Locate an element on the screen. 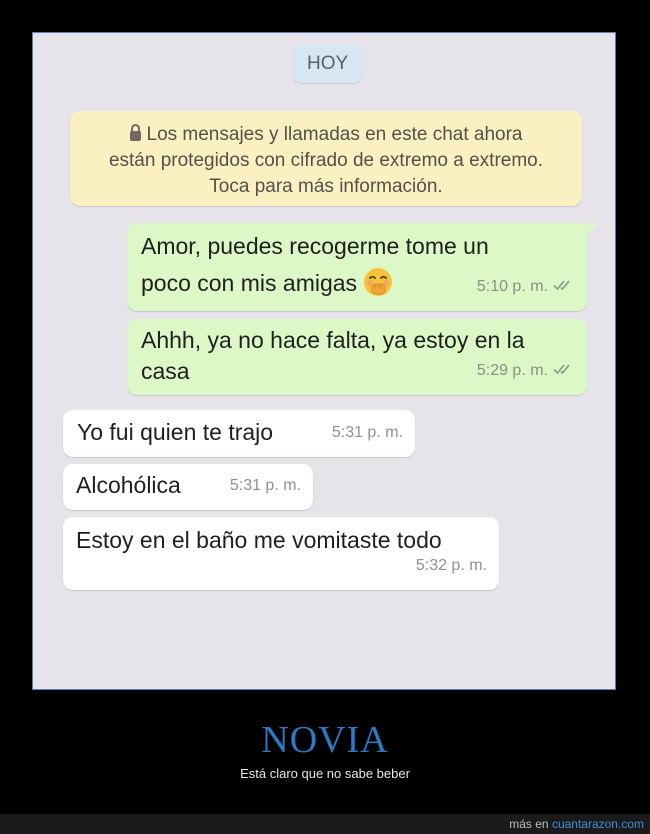 The height and width of the screenshot is (834, 650). message-meta: 5:29 p. m. is located at coordinates (526, 370).